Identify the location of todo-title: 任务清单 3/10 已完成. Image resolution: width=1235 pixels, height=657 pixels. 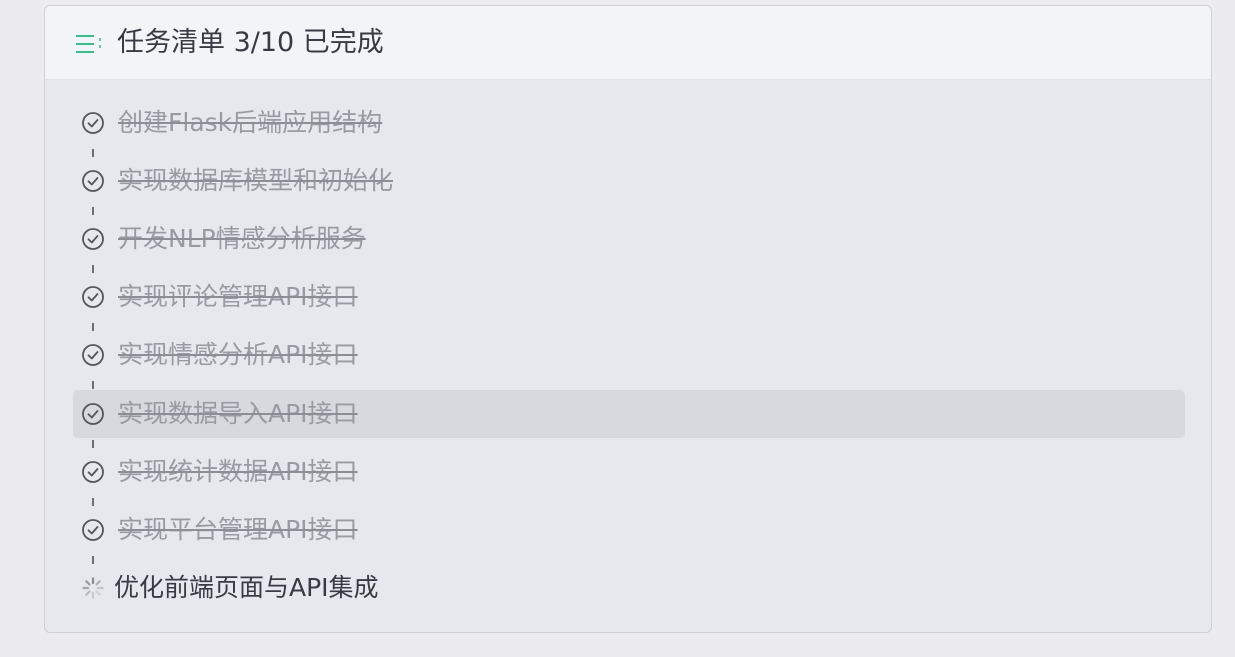
(250, 42).